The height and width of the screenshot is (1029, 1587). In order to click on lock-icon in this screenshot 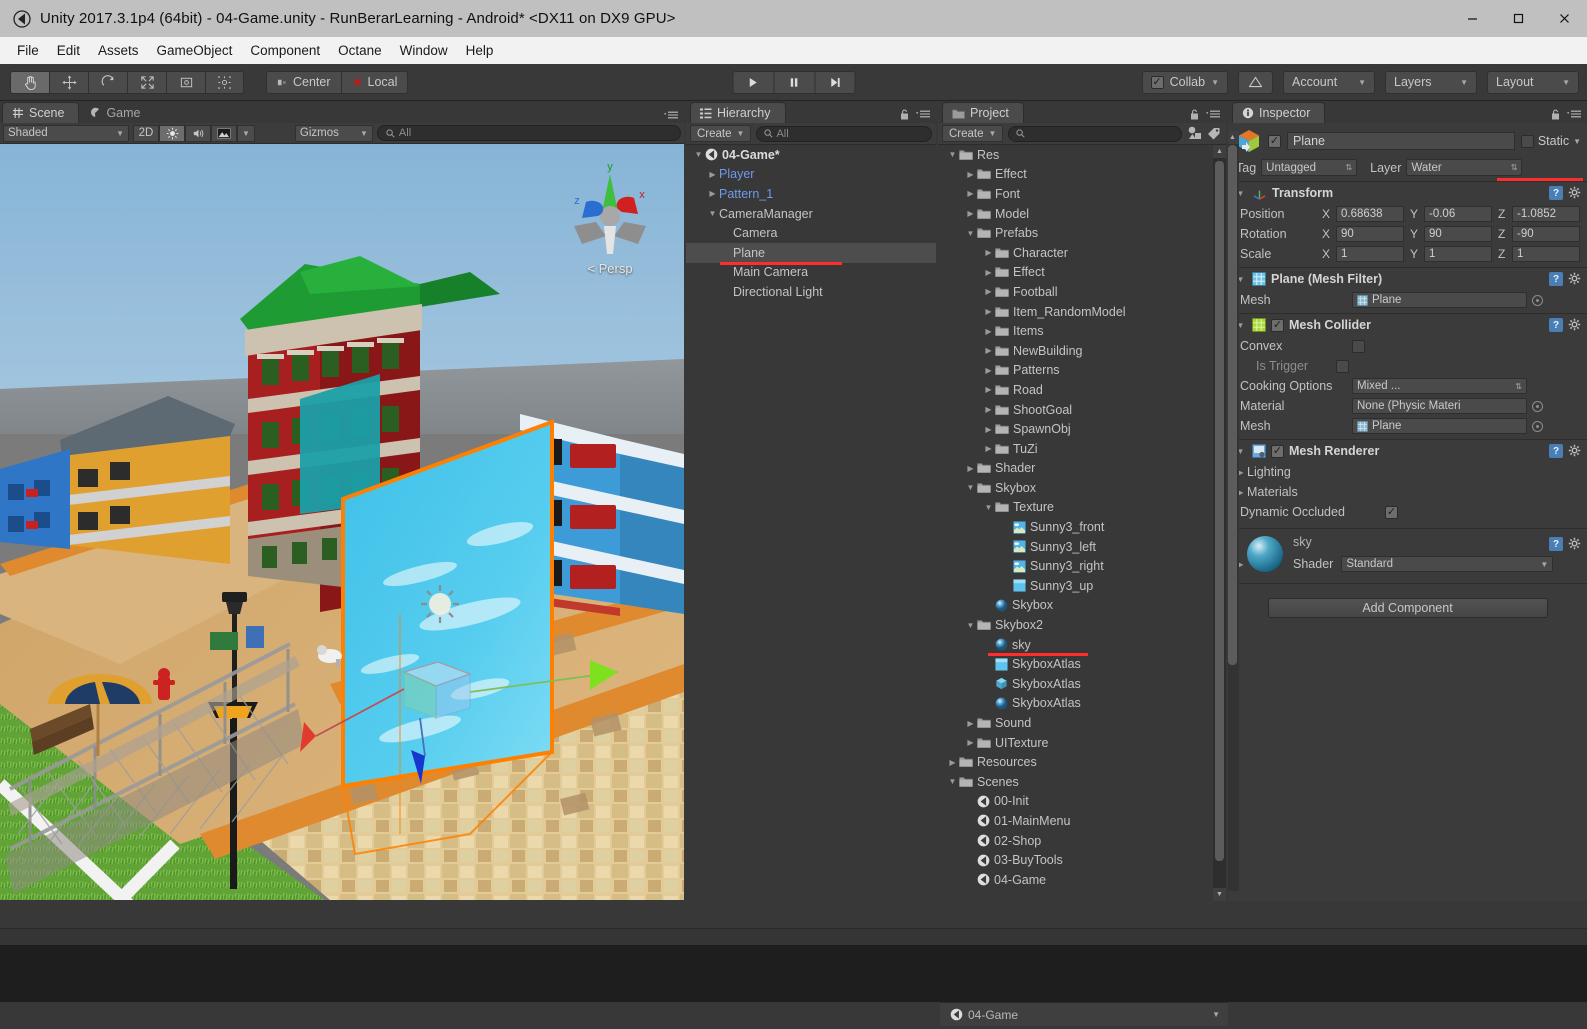, I will do `click(904, 114)`.